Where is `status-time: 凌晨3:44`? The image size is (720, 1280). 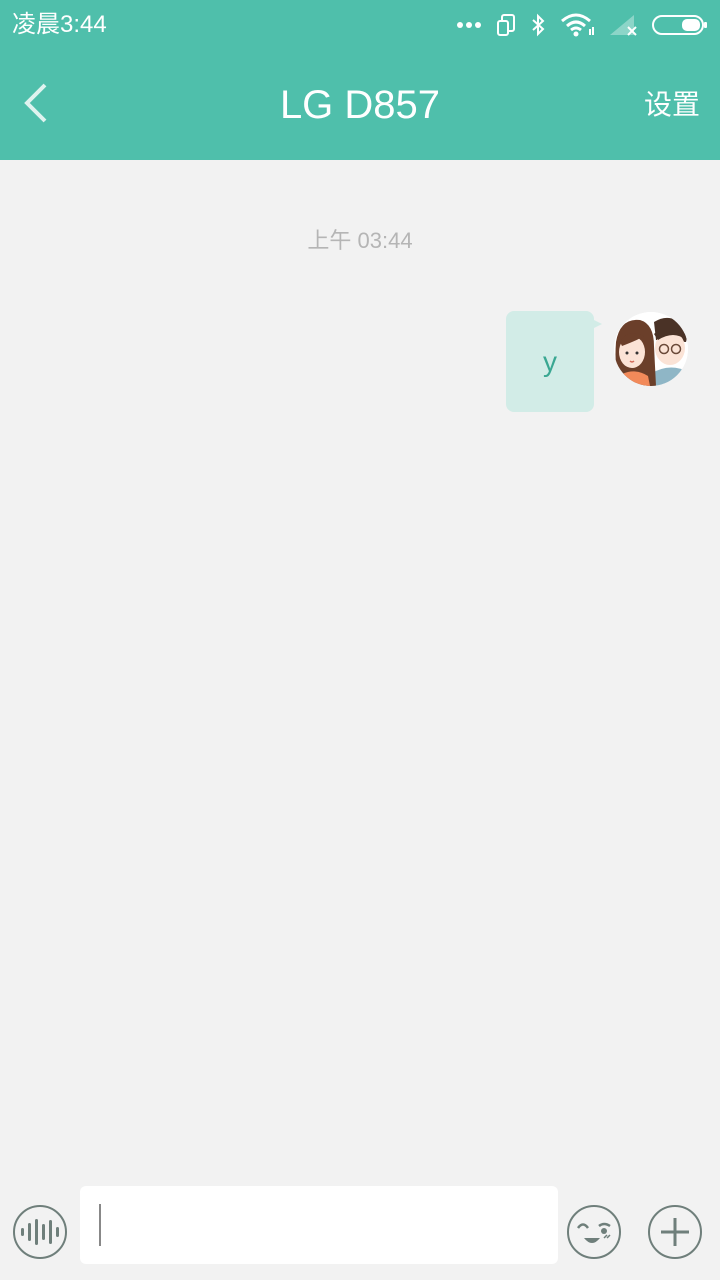
status-time: 凌晨3:44 is located at coordinates (59, 24).